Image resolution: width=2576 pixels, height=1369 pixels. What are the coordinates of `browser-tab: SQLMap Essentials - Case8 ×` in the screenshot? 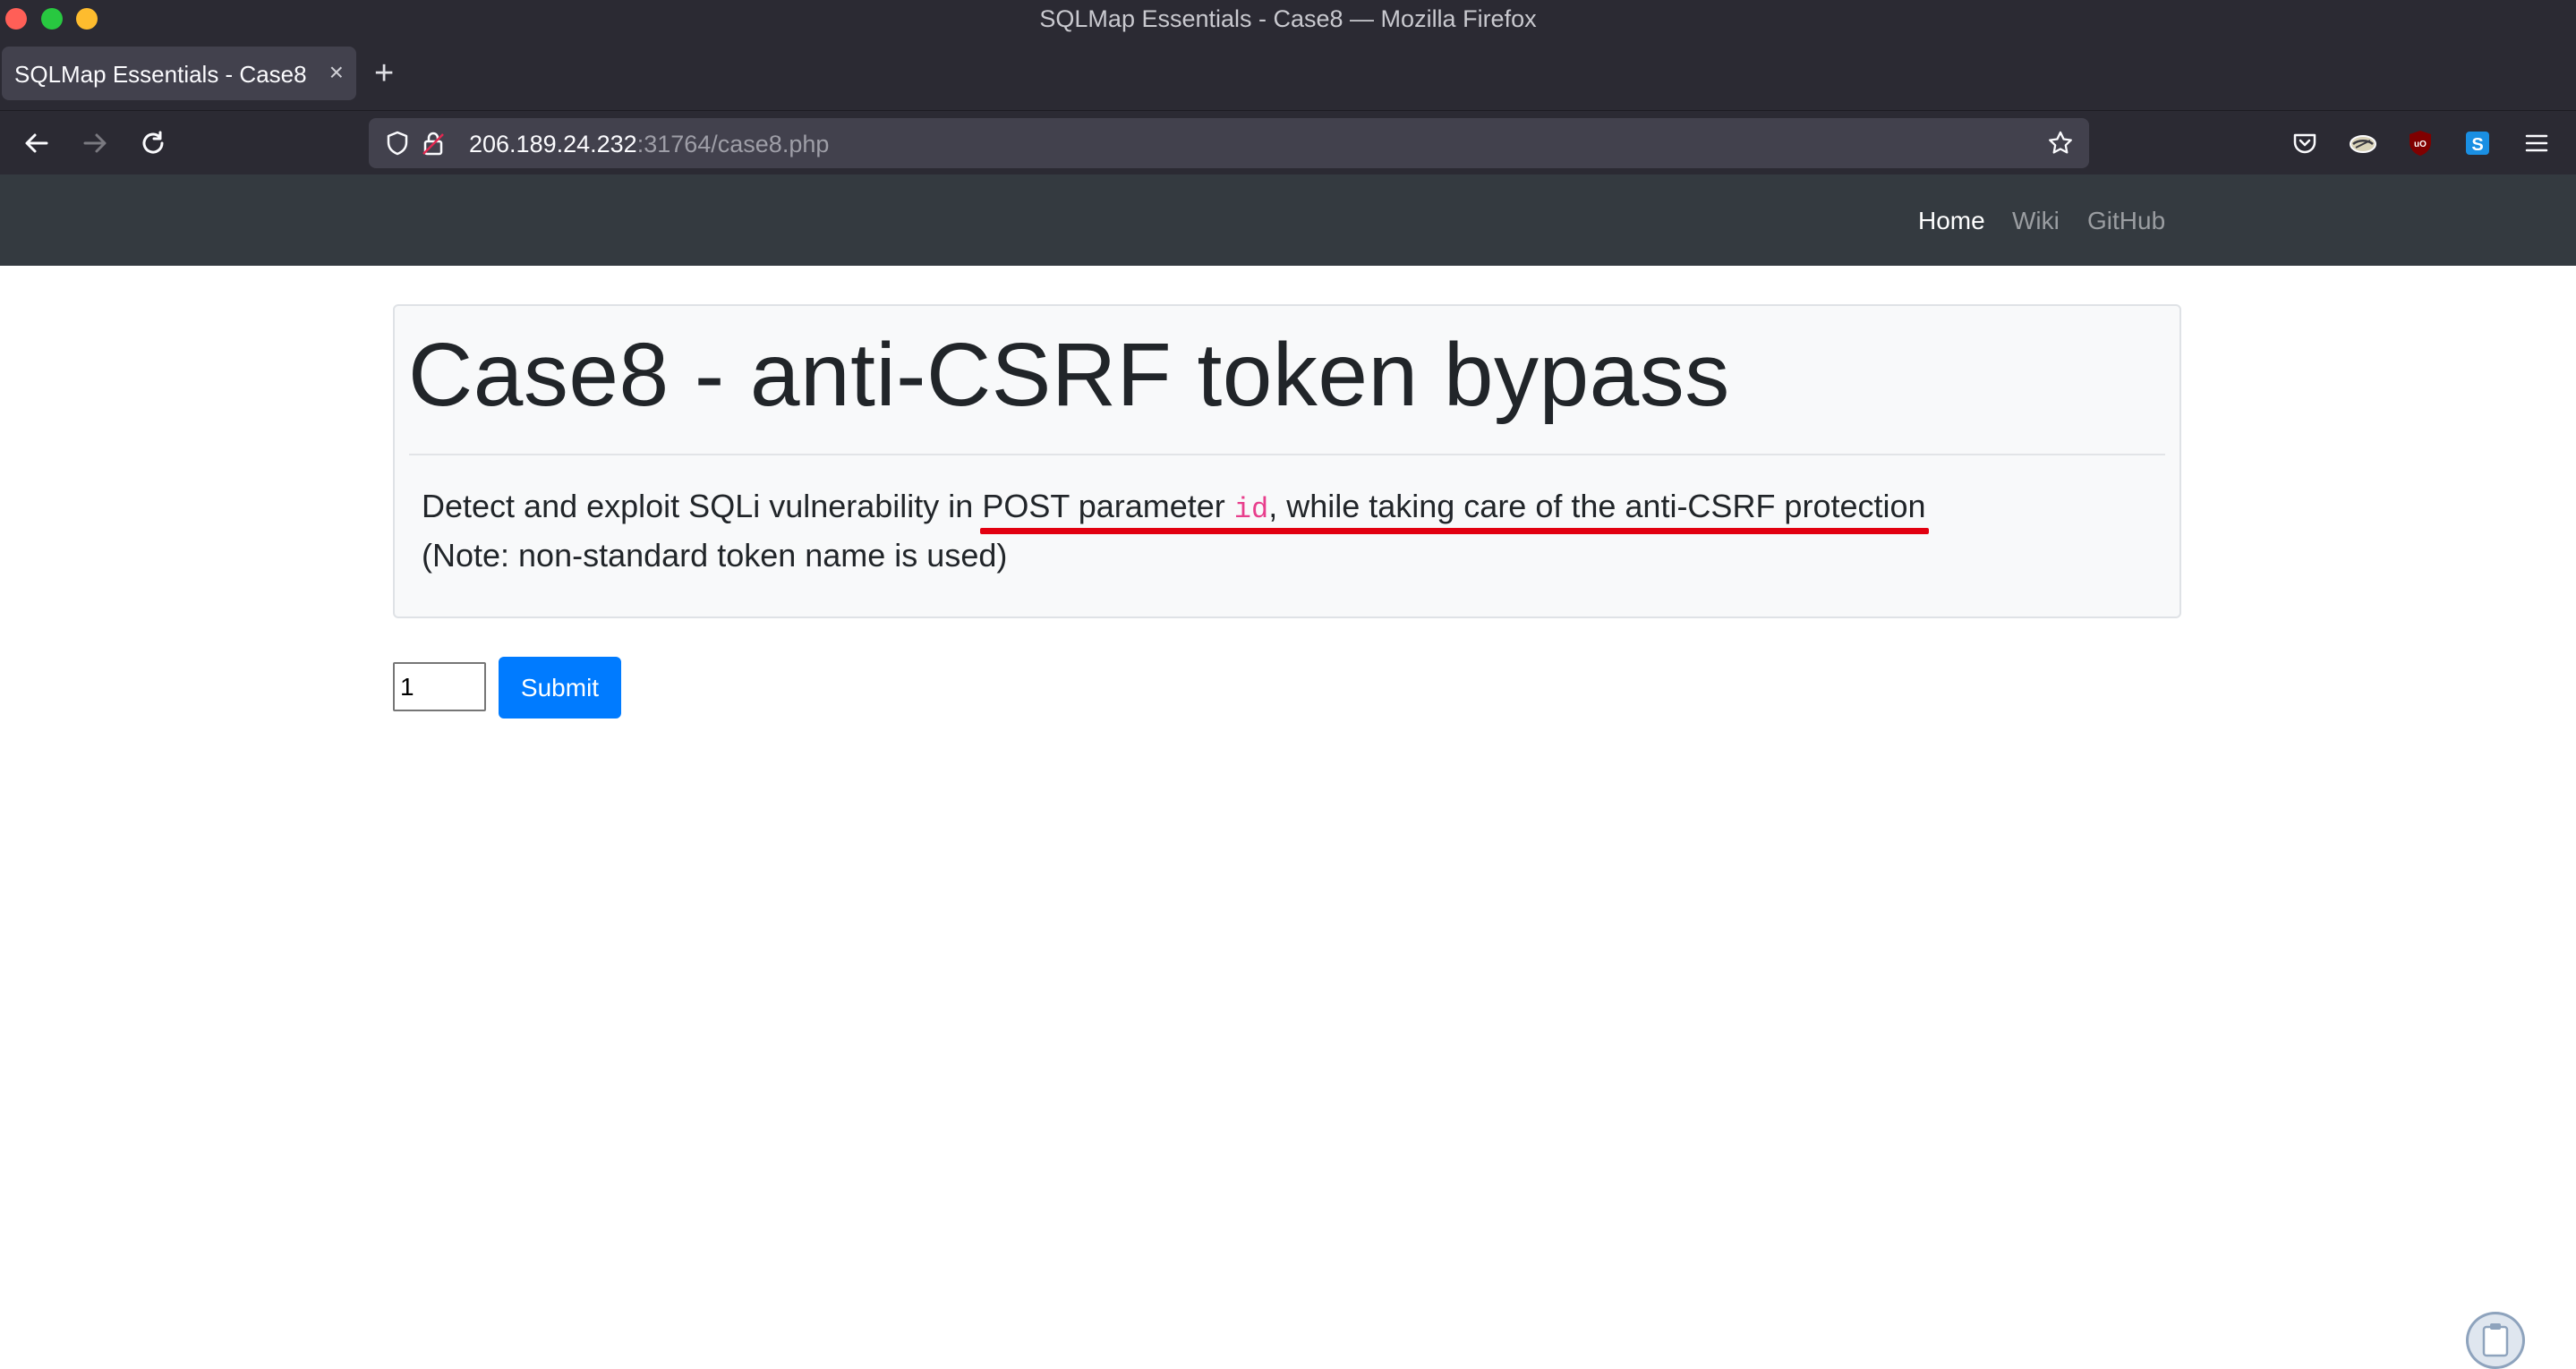 It's located at (179, 73).